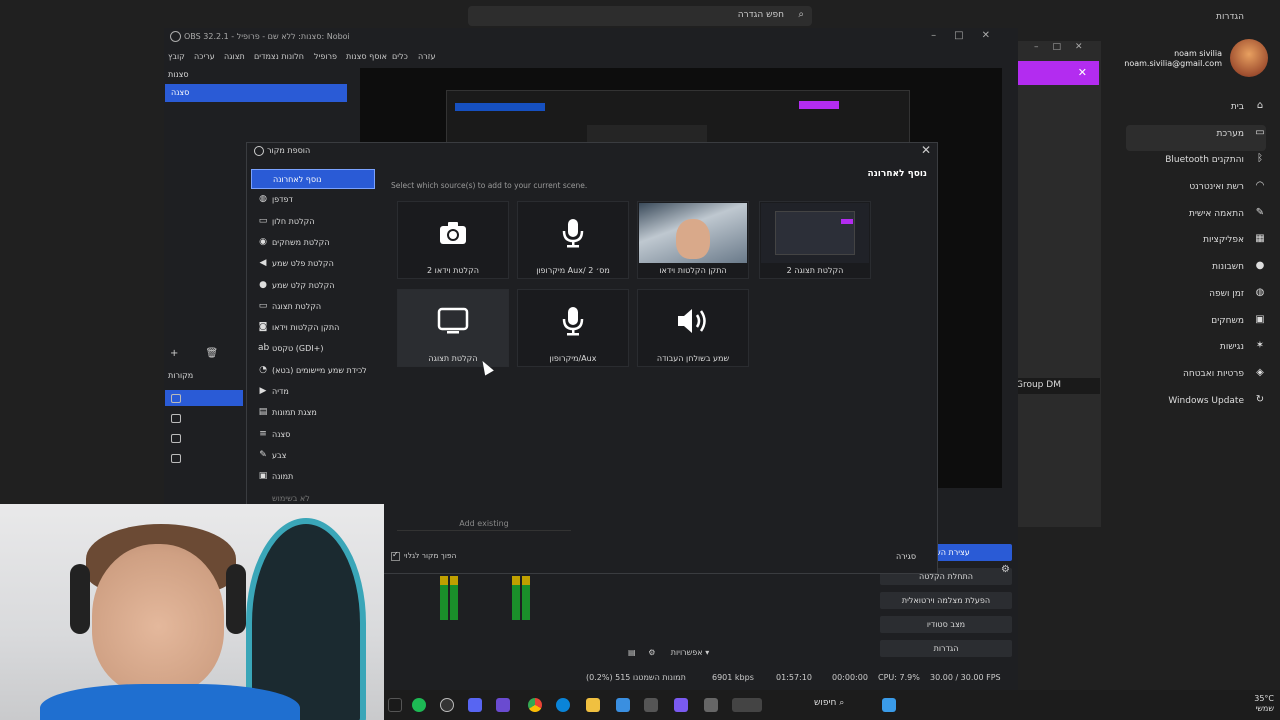 This screenshot has width=1280, height=720. Describe the element at coordinates (946, 648) in the screenshot. I see `control-button: הגדרות` at that location.